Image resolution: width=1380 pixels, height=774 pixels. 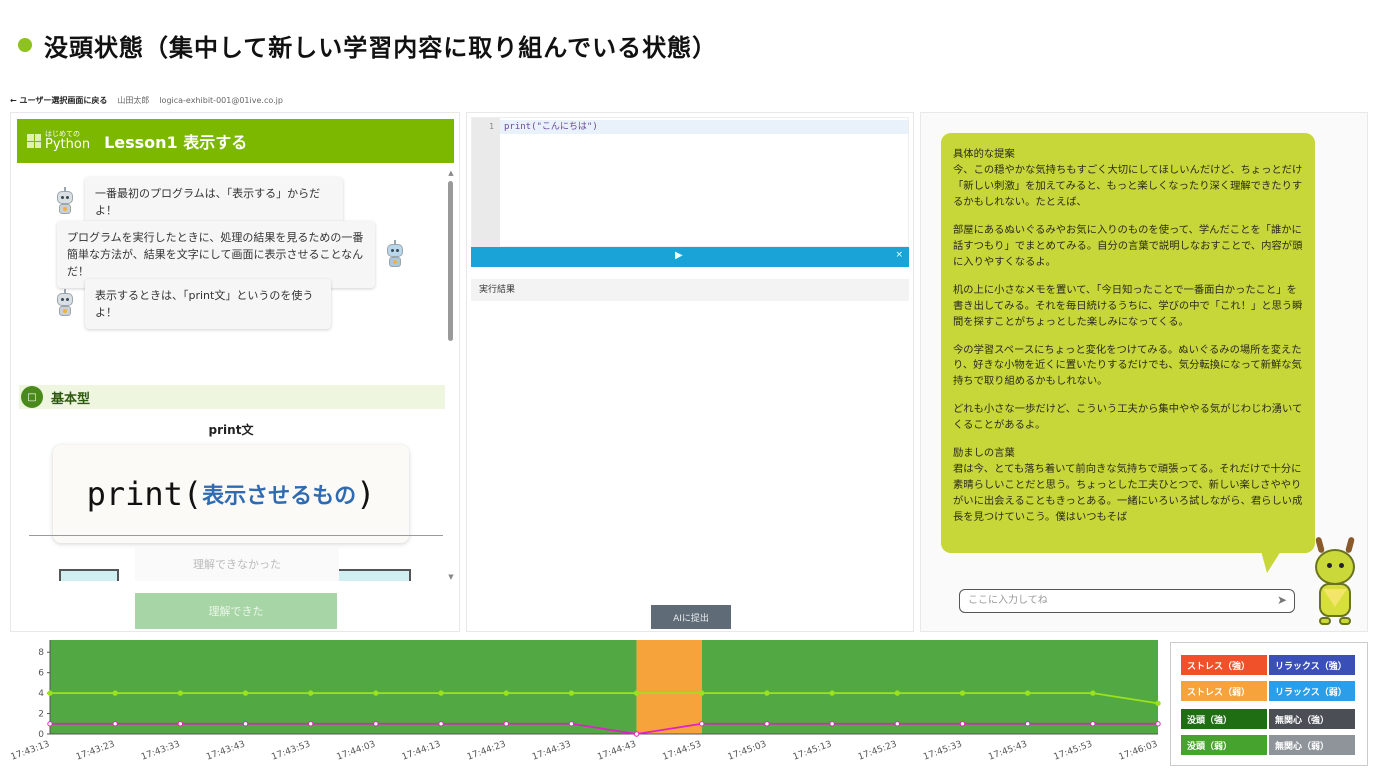 What do you see at coordinates (1224, 691) in the screenshot?
I see `legend-stress-weak: ストレス（弱）` at bounding box center [1224, 691].